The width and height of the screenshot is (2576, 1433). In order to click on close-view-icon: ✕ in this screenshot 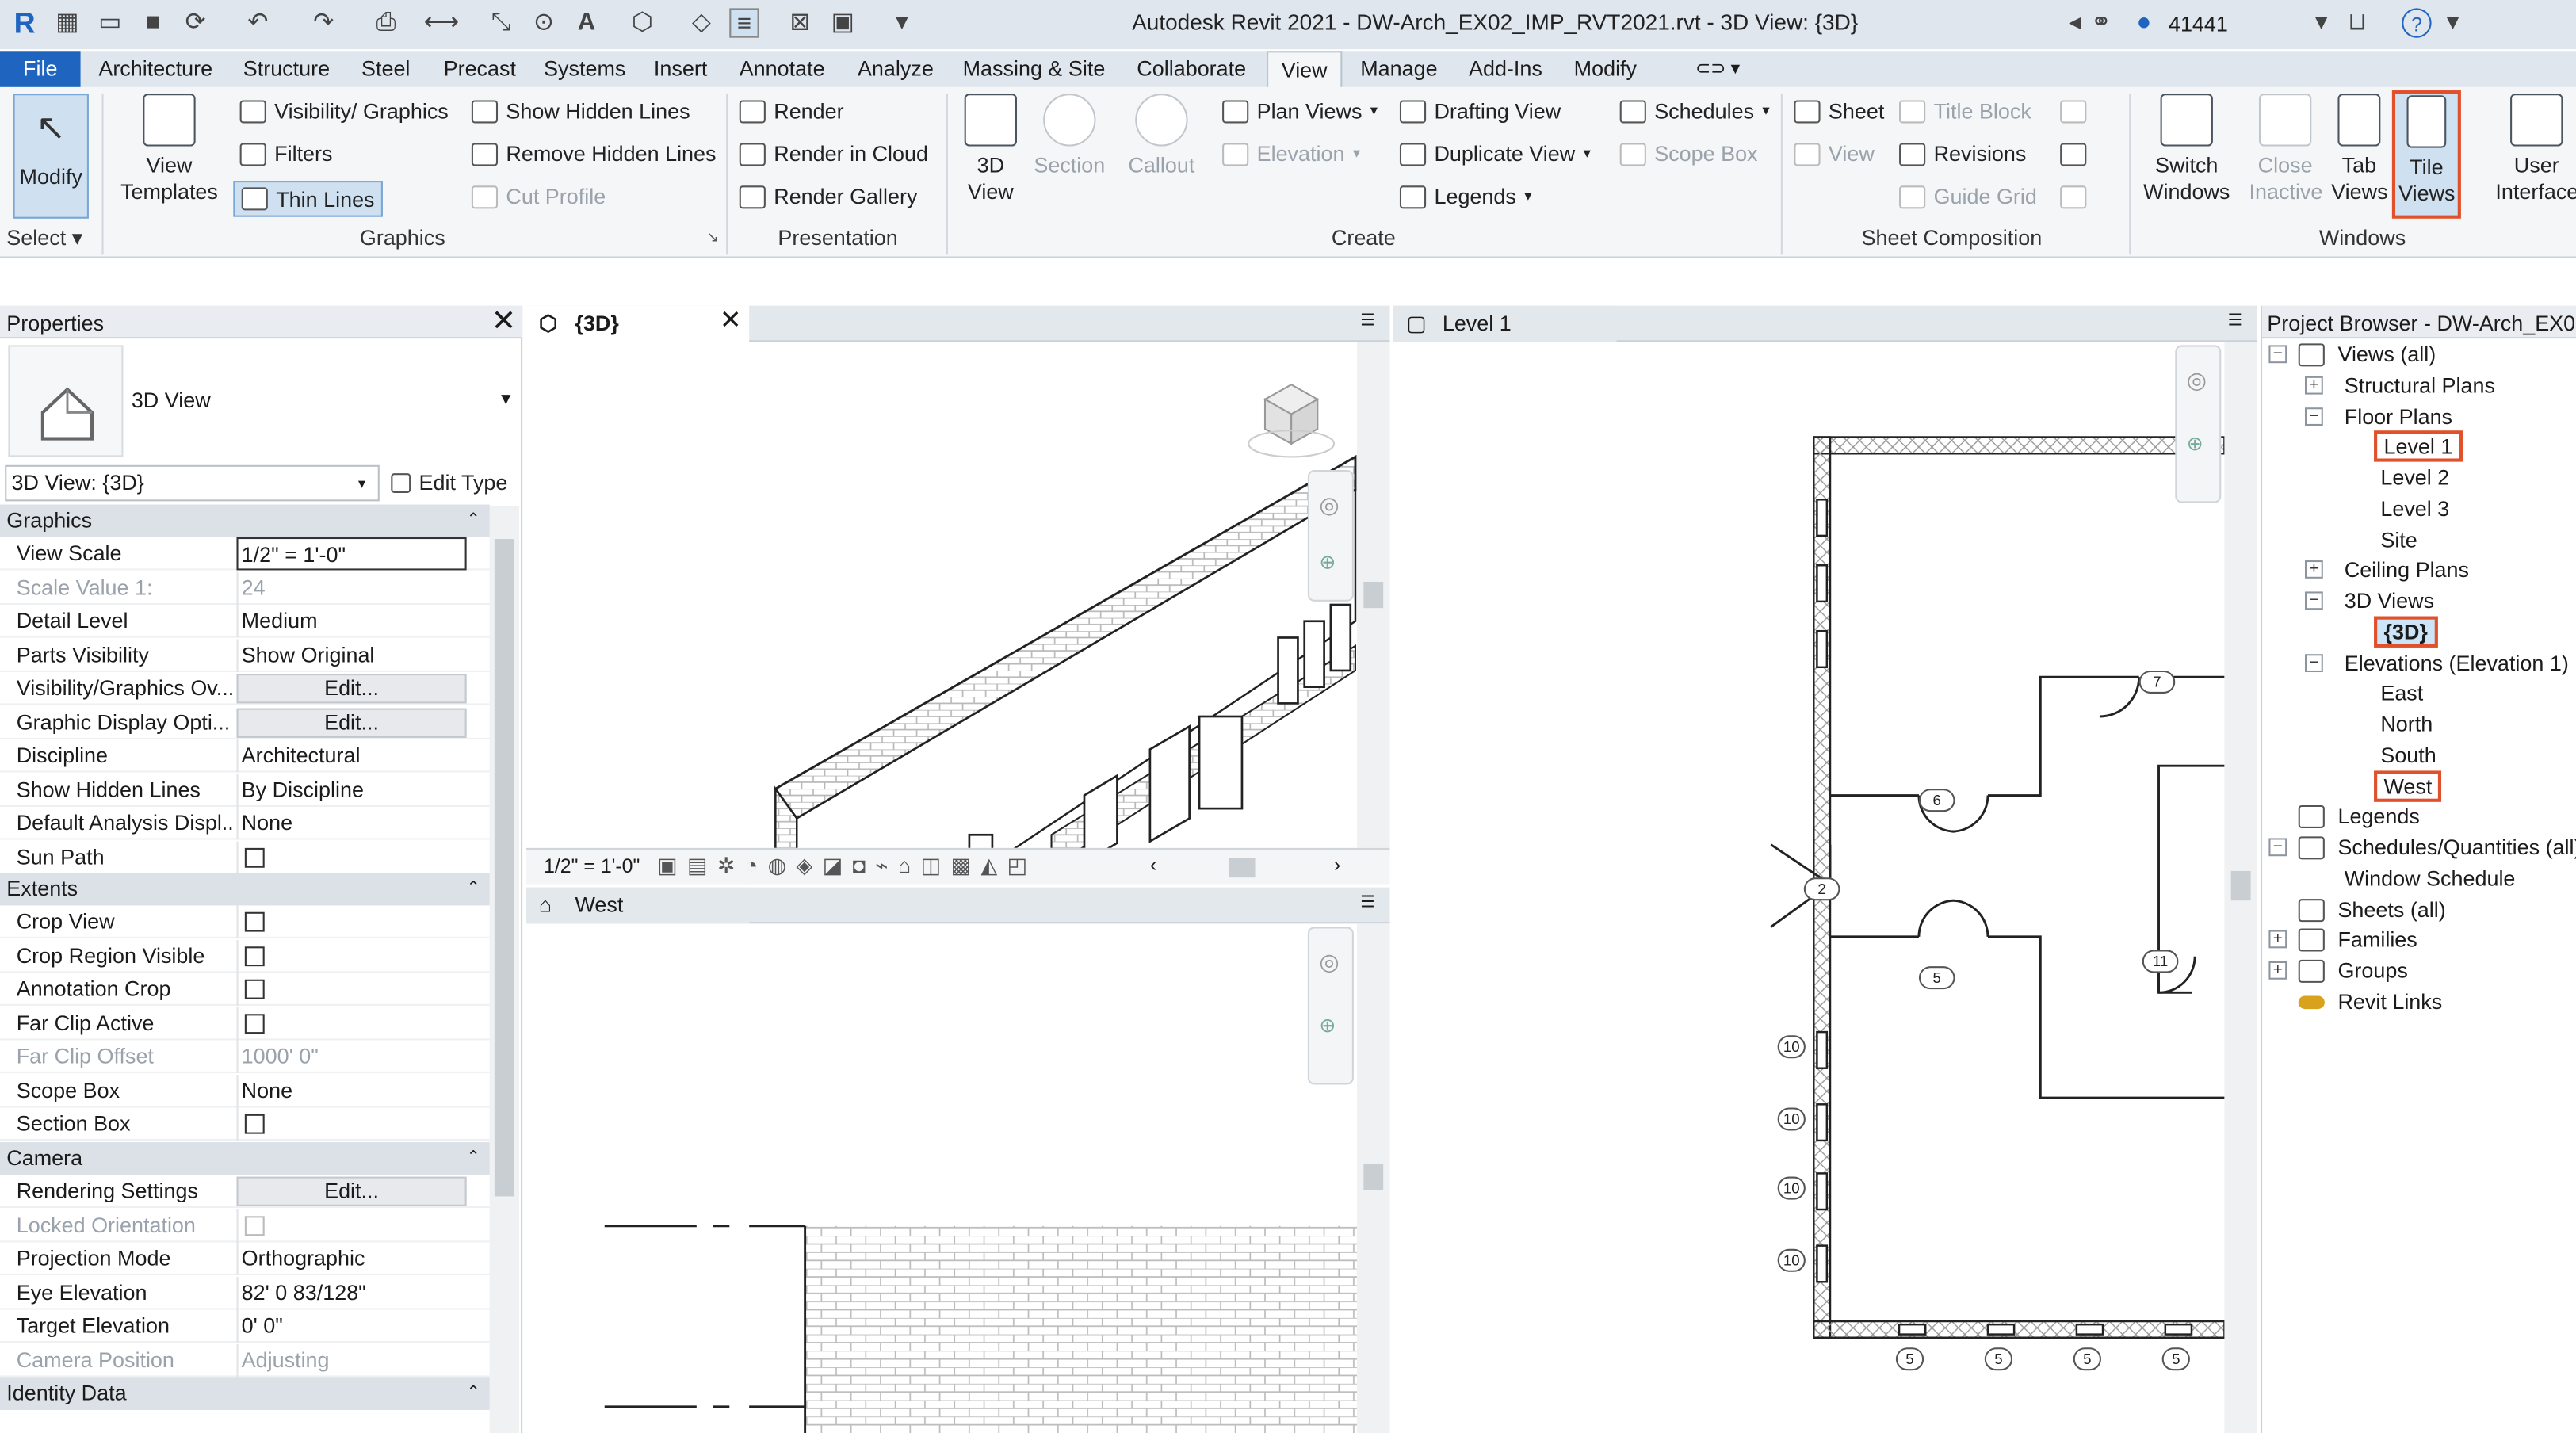, I will do `click(731, 323)`.